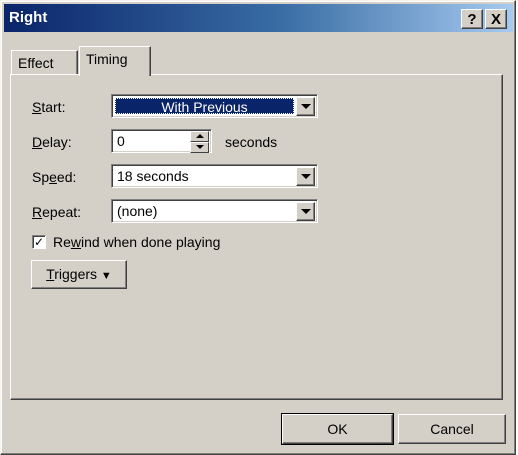  What do you see at coordinates (452, 429) in the screenshot?
I see `cancel-button: Cancel` at bounding box center [452, 429].